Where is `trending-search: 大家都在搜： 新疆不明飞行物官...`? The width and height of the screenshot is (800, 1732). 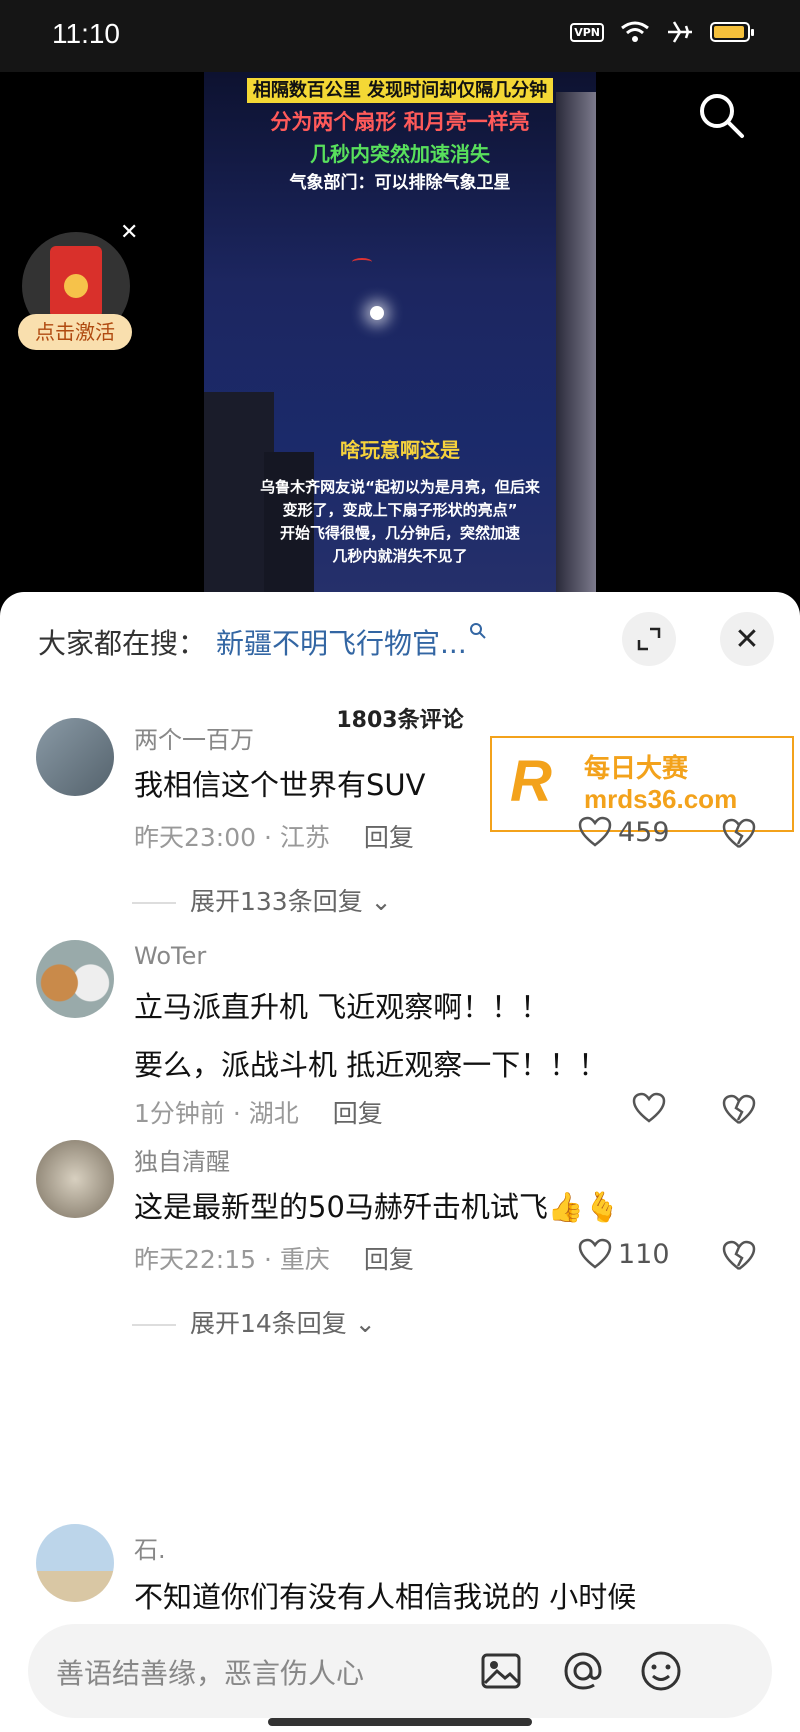 trending-search: 大家都在搜： 新疆不明飞行物官... is located at coordinates (262, 642).